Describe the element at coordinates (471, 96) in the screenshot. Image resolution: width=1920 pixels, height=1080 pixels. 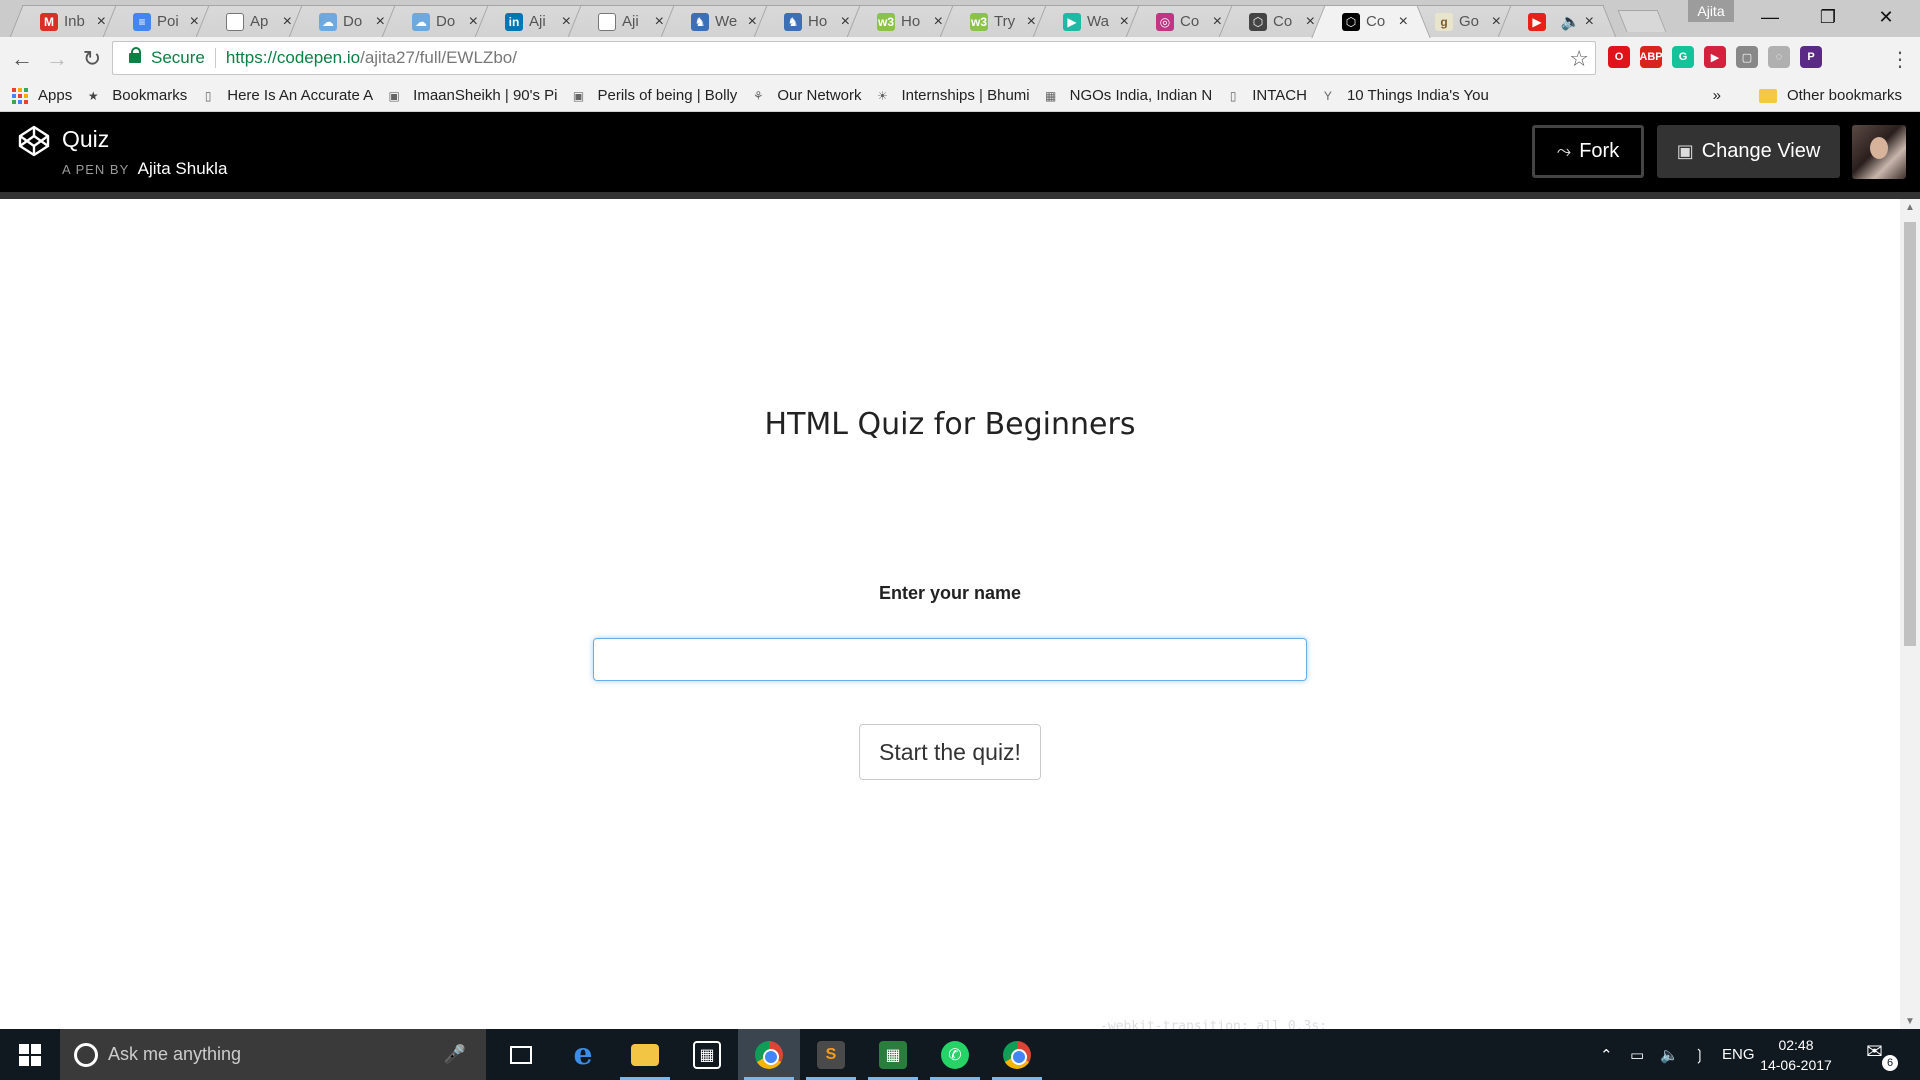
I see `bookmark-item: ▣ ImaanSheikh | 90's Pi` at that location.